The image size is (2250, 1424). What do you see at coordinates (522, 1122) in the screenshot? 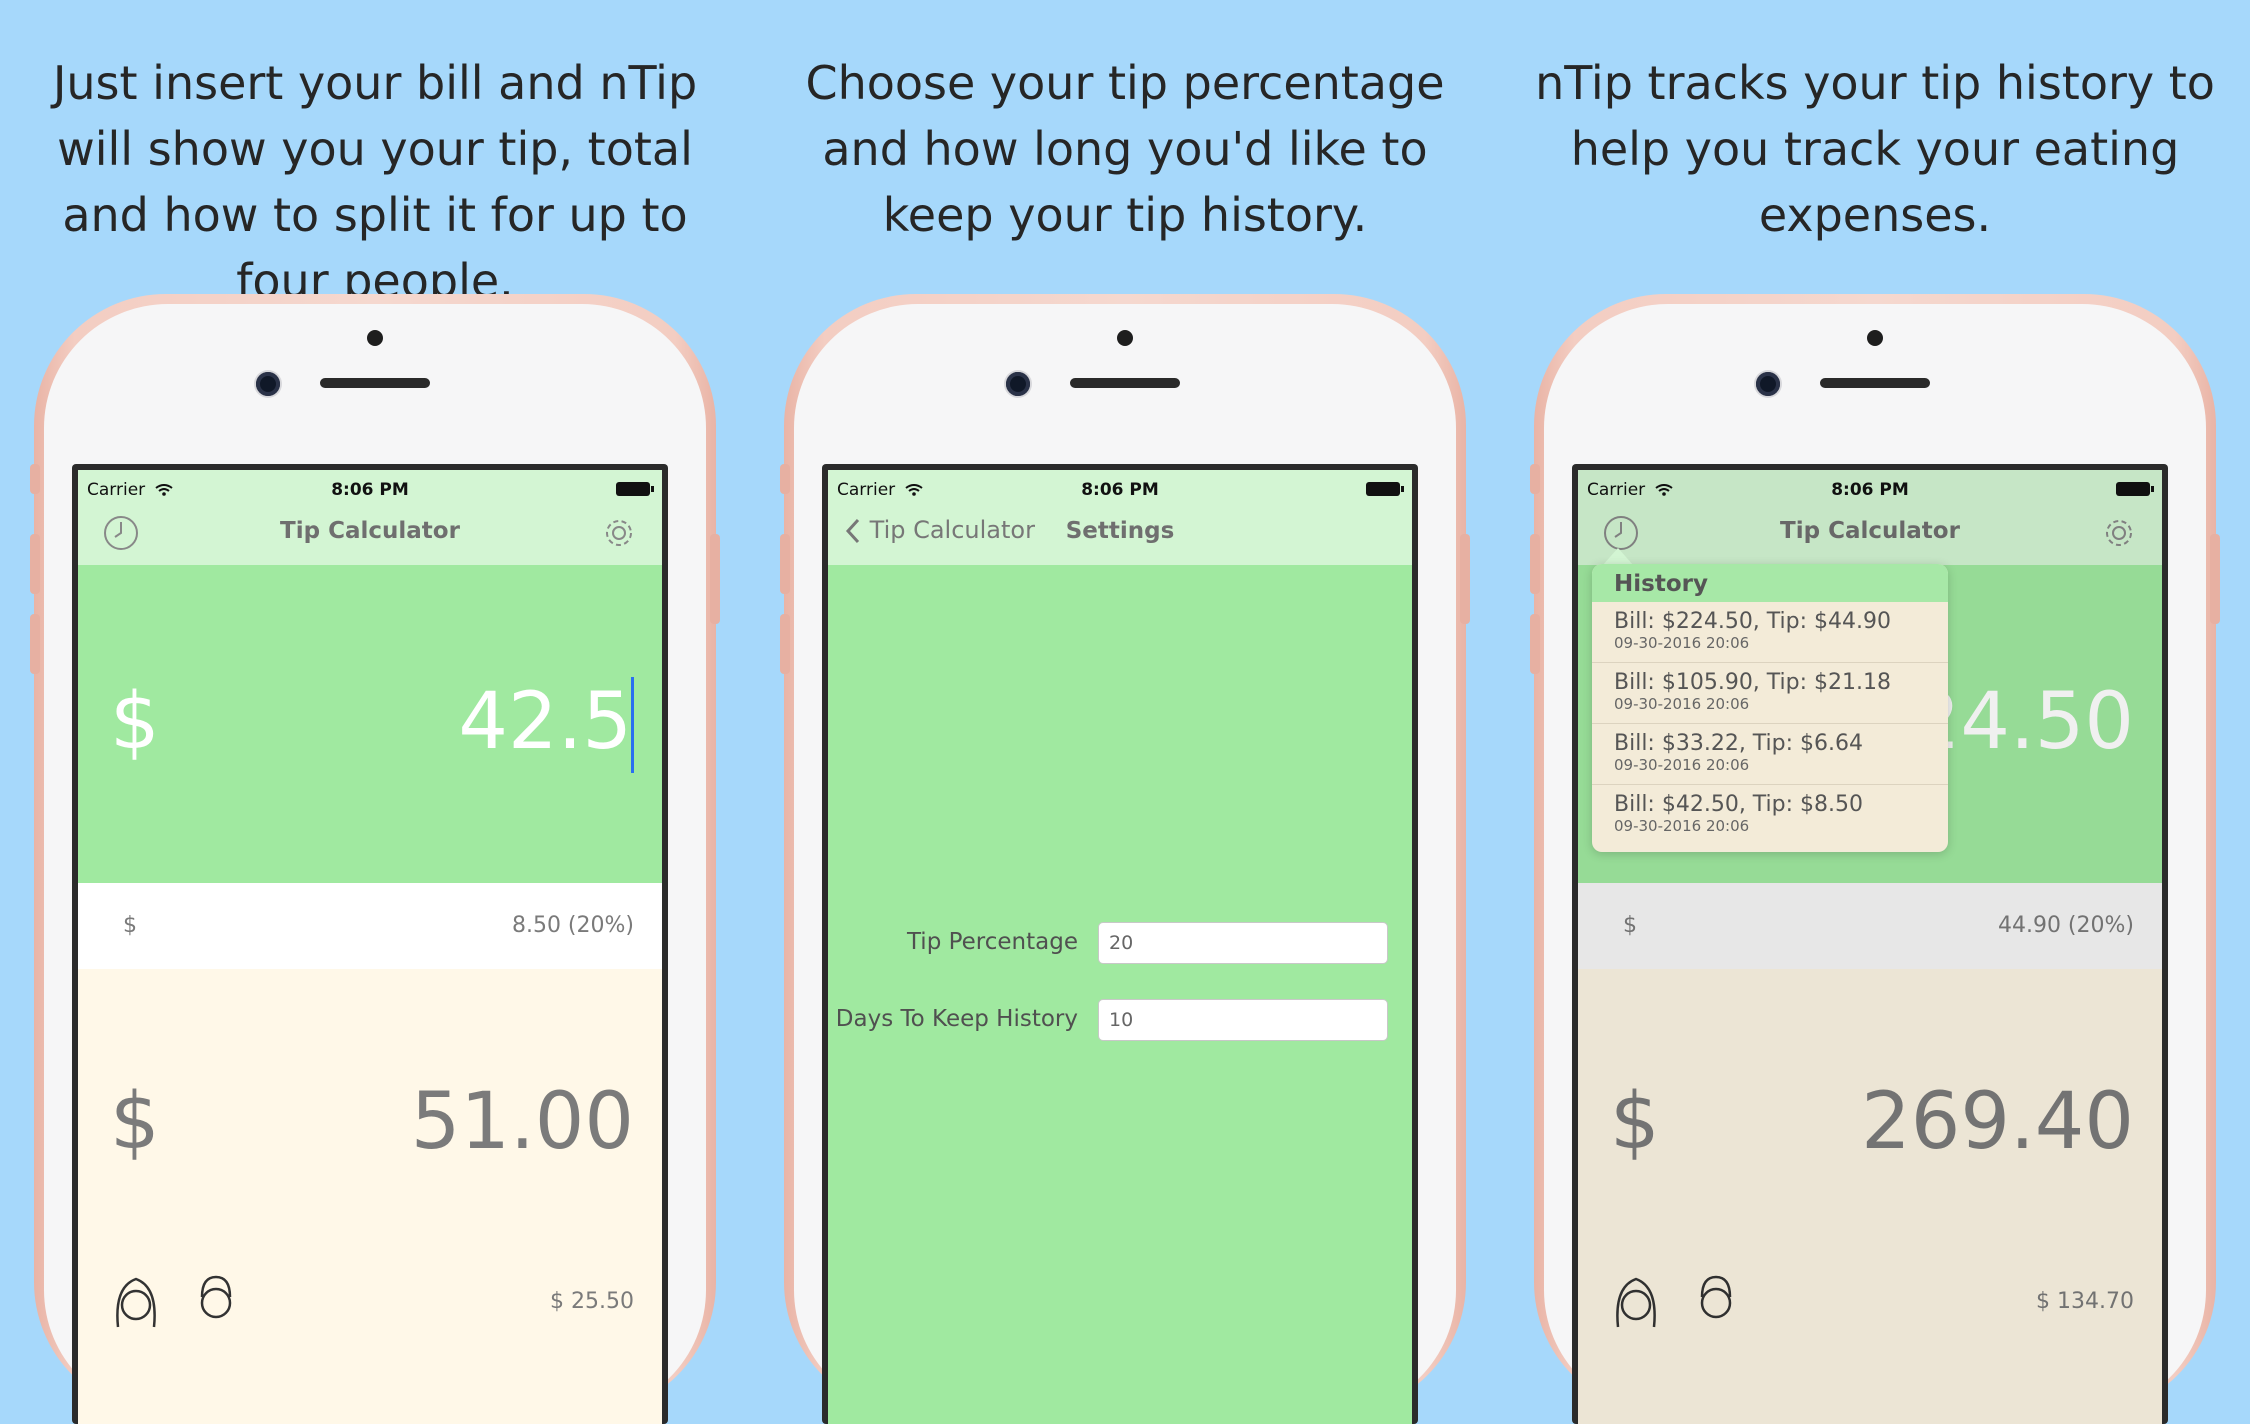
I see `total-amount: 51.00` at bounding box center [522, 1122].